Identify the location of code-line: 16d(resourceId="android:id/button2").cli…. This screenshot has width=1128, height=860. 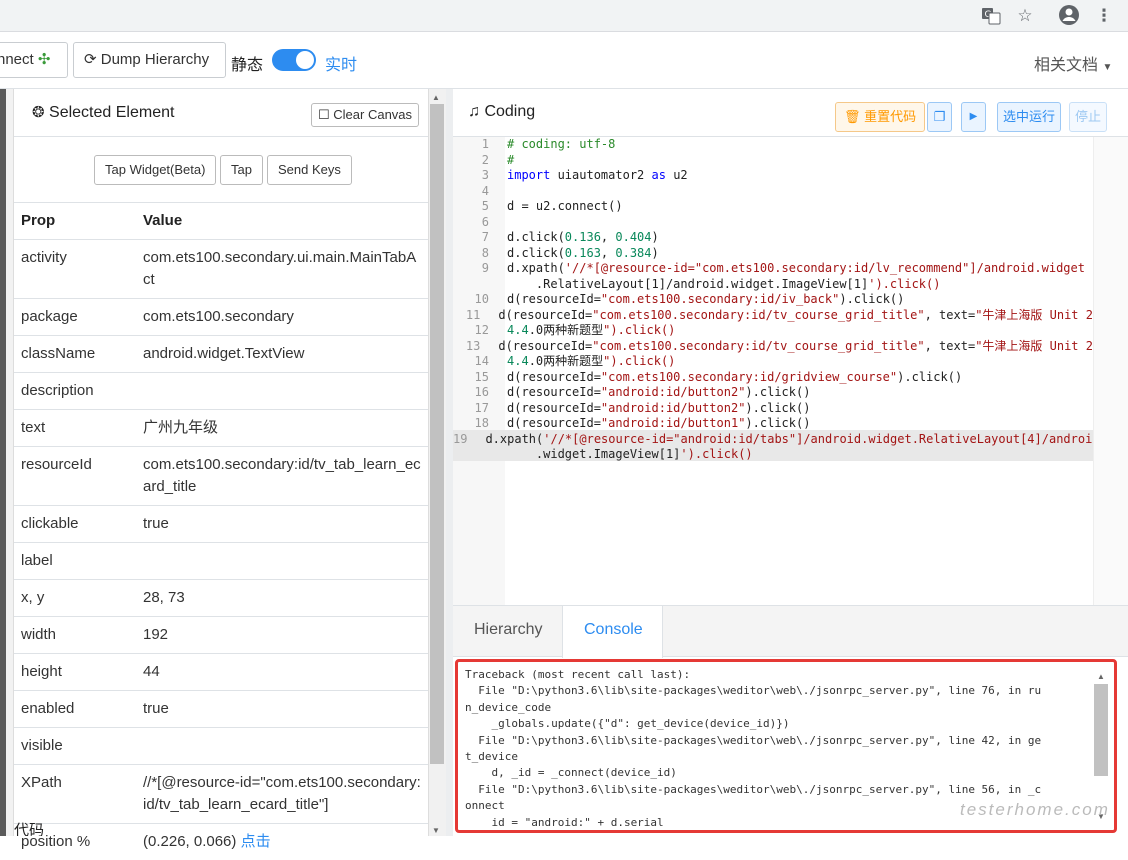
(773, 393).